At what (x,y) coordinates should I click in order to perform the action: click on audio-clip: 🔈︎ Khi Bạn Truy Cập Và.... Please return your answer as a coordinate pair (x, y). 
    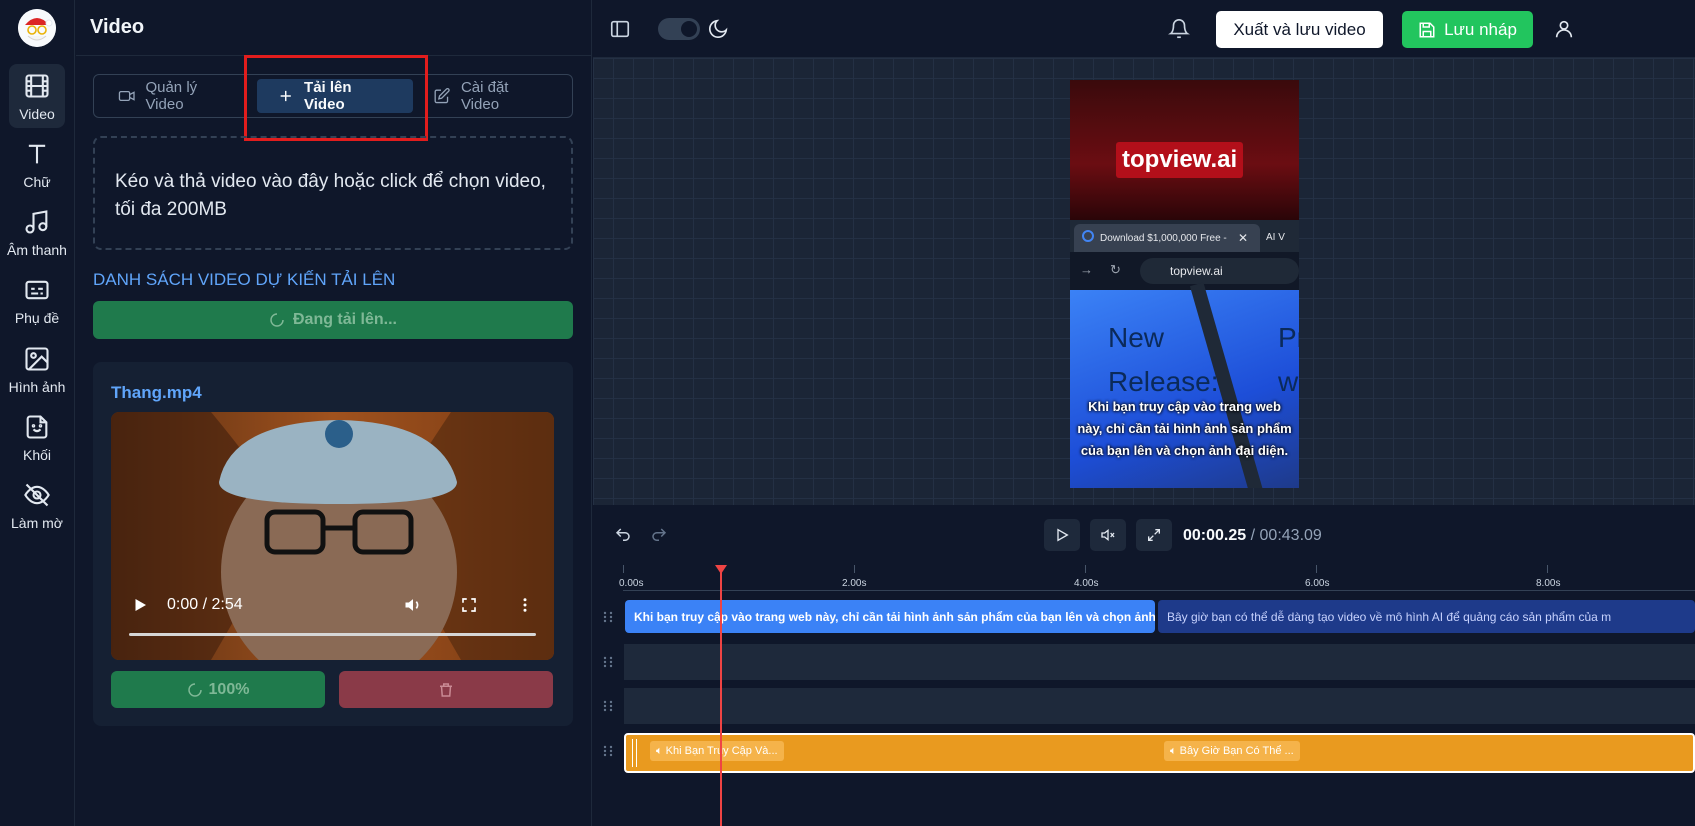
    Looking at the image, I should click on (717, 751).